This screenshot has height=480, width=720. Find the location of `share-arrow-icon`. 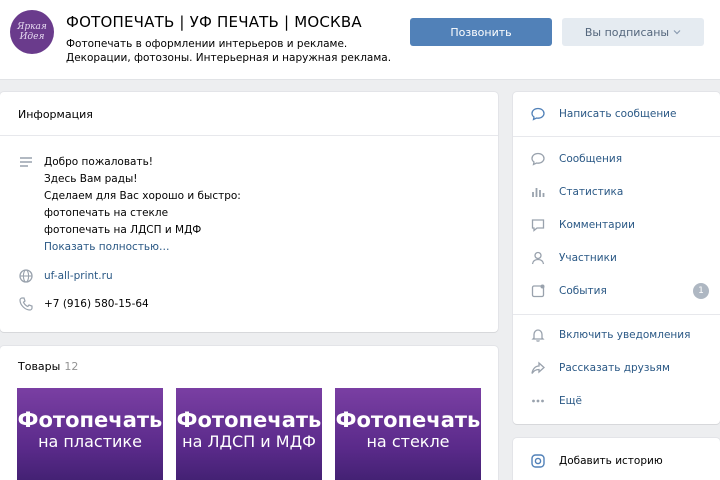

share-arrow-icon is located at coordinates (538, 368).